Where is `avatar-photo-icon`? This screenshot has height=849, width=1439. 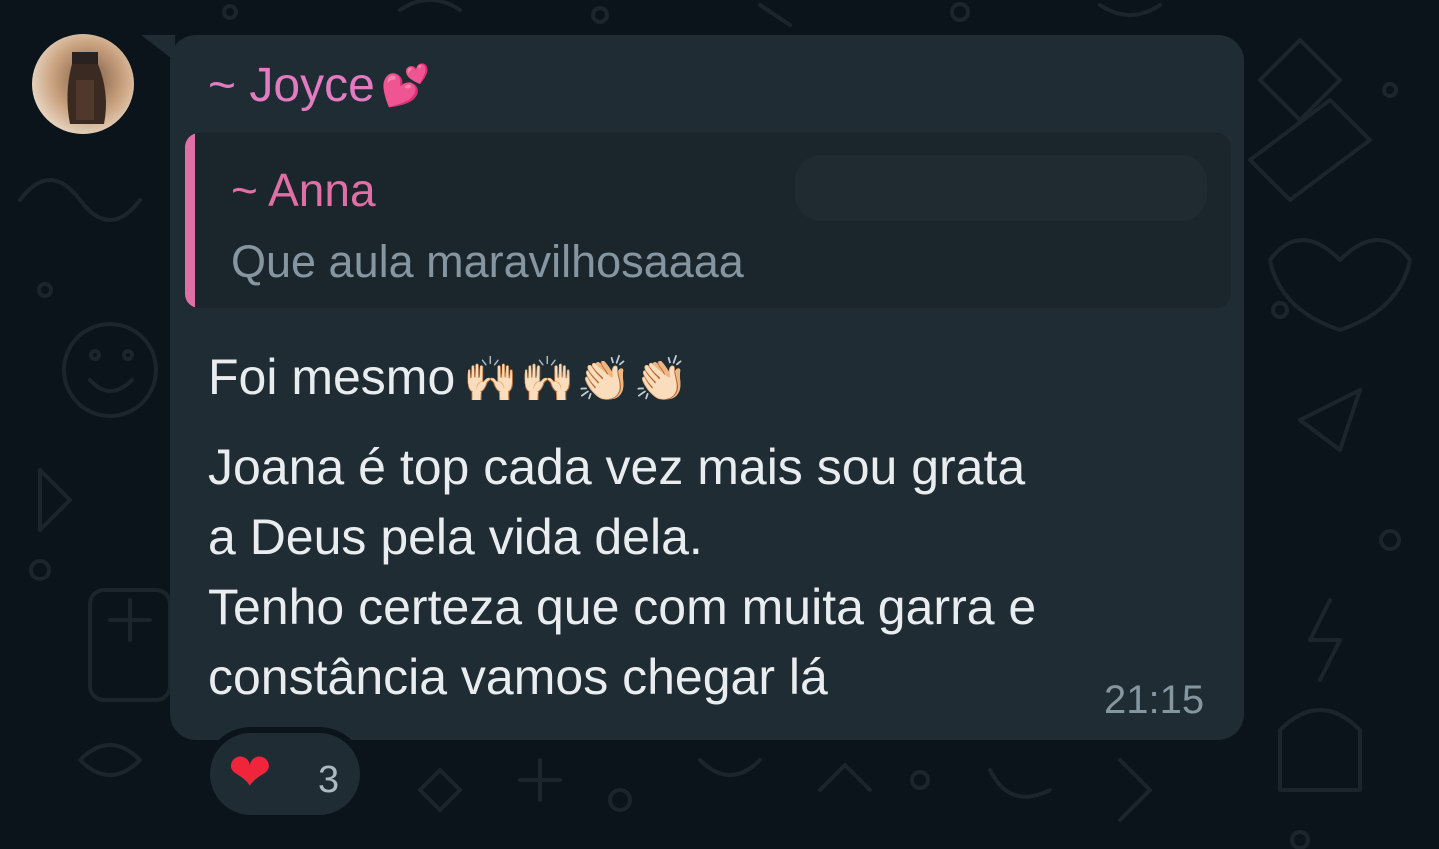 avatar-photo-icon is located at coordinates (86, 88).